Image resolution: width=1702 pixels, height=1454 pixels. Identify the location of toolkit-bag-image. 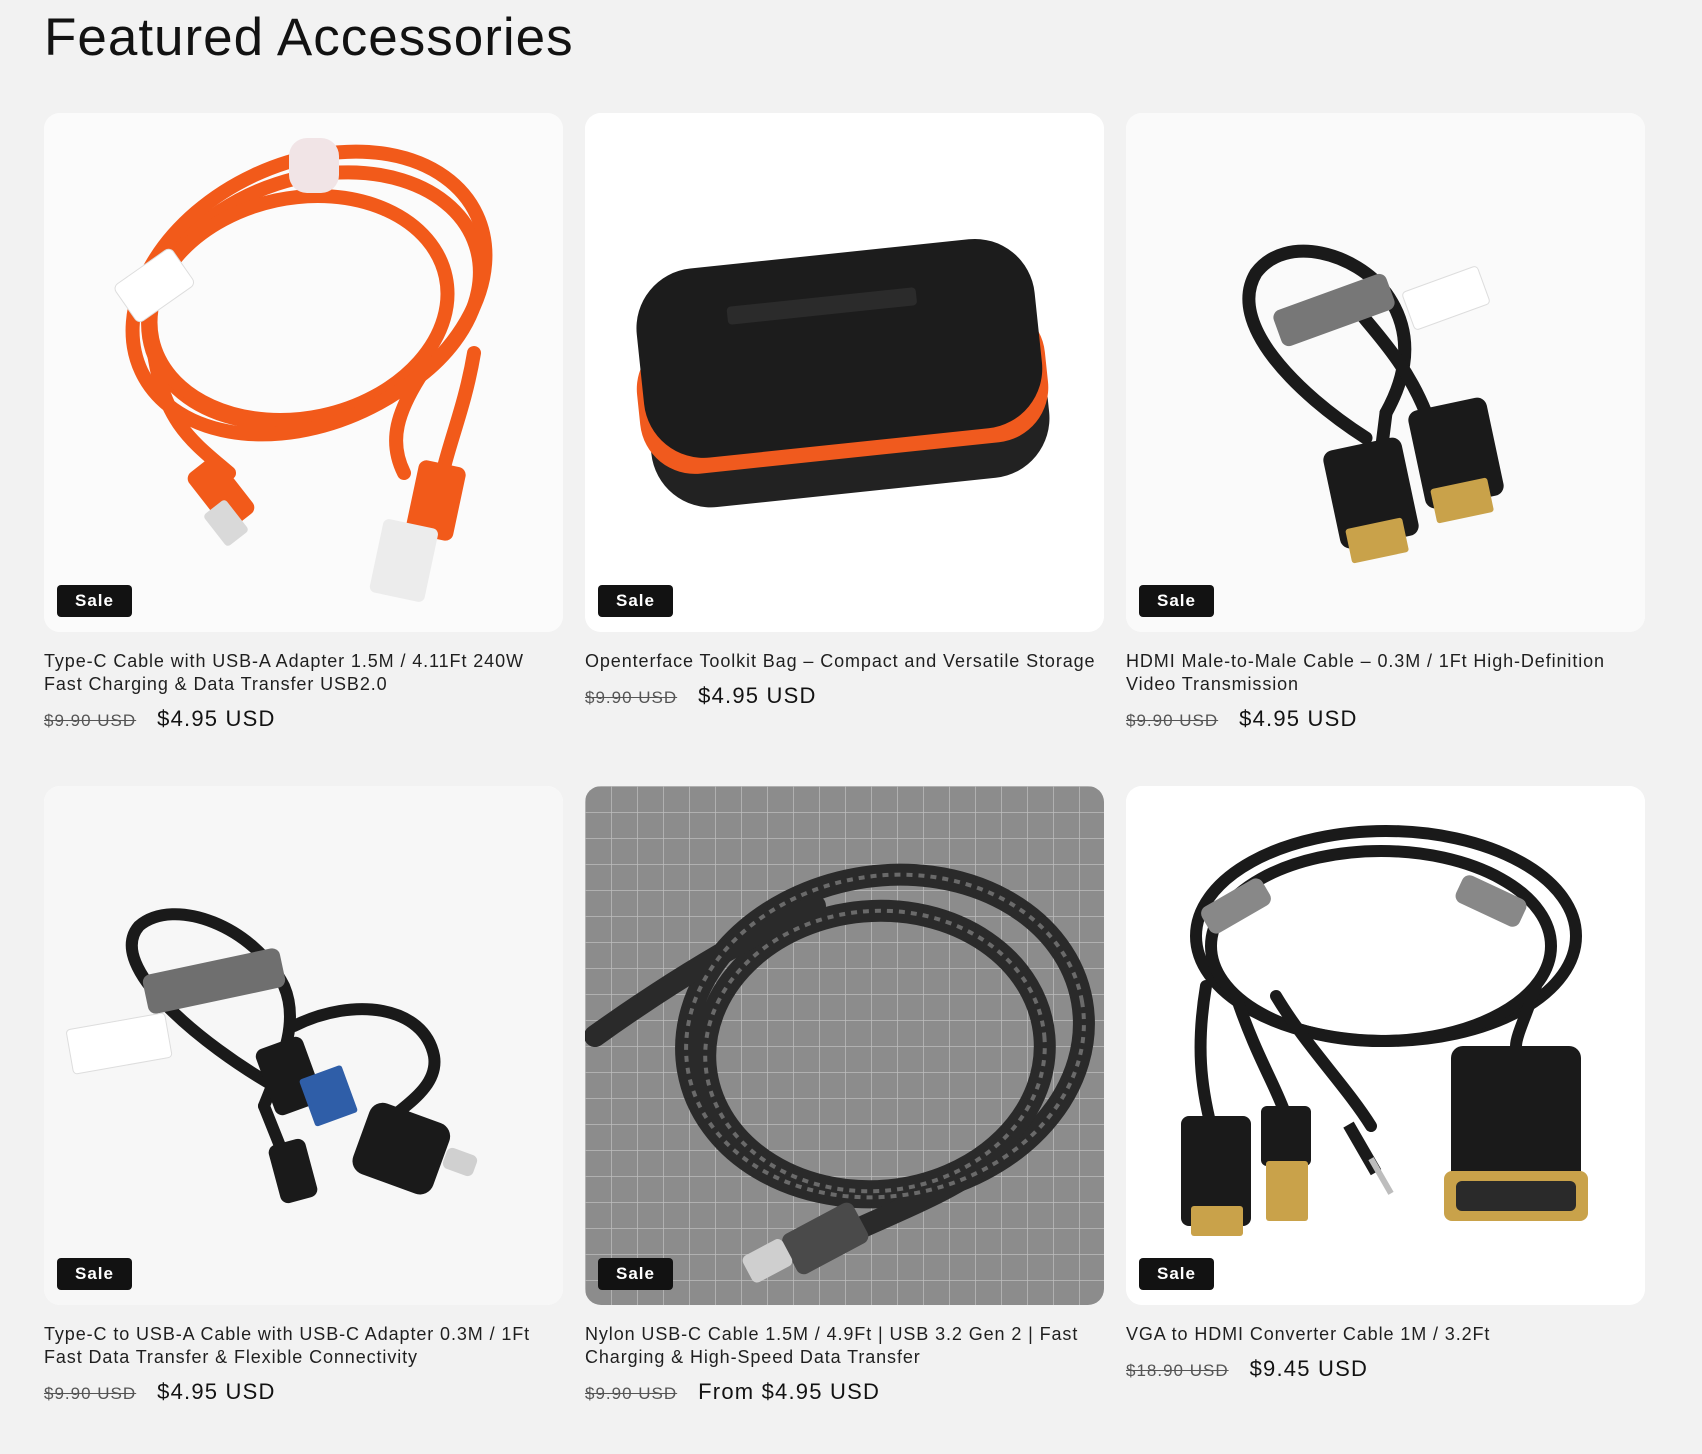
(844, 372).